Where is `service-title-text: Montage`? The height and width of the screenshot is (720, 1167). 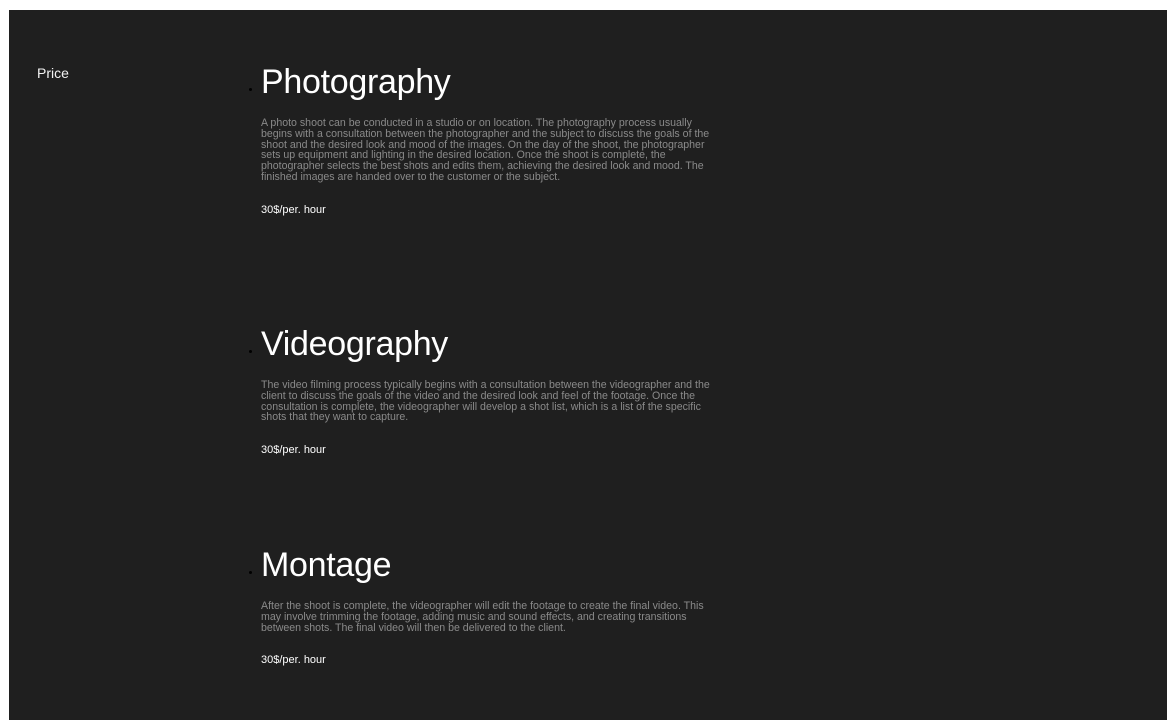
service-title-text: Montage is located at coordinates (326, 565).